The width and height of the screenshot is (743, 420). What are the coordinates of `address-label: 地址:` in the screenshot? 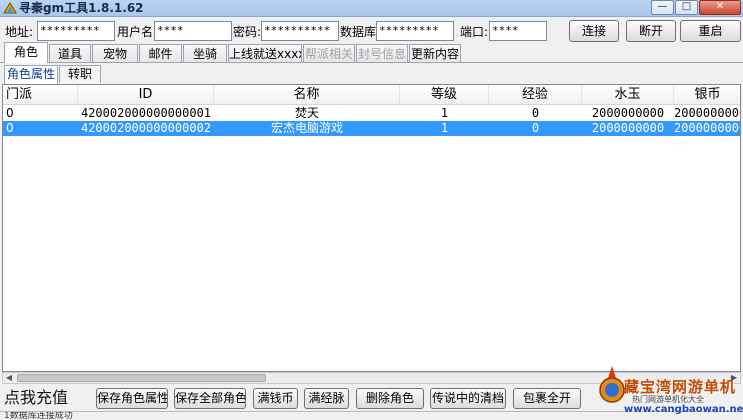 It's located at (19, 32).